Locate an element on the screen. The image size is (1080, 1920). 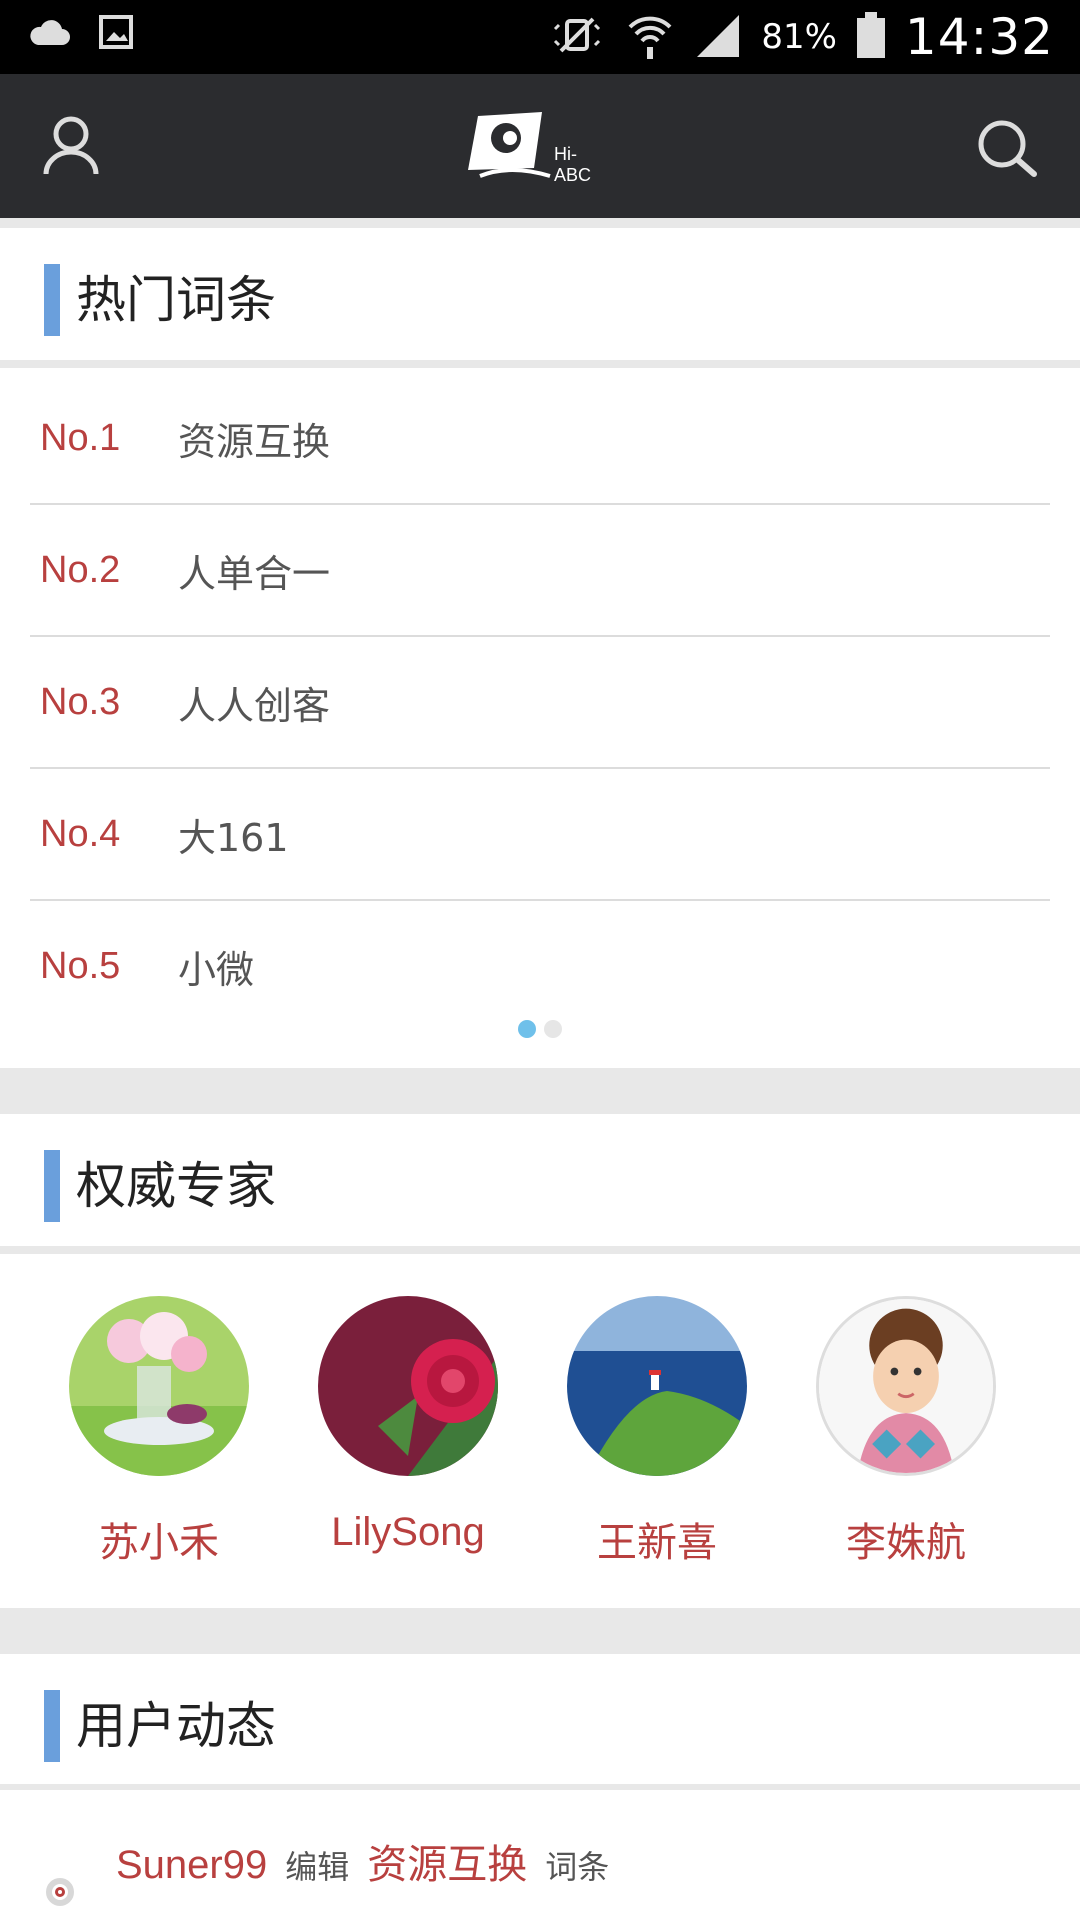
hot-terms-header: 热门词条 is located at coordinates (540, 294).